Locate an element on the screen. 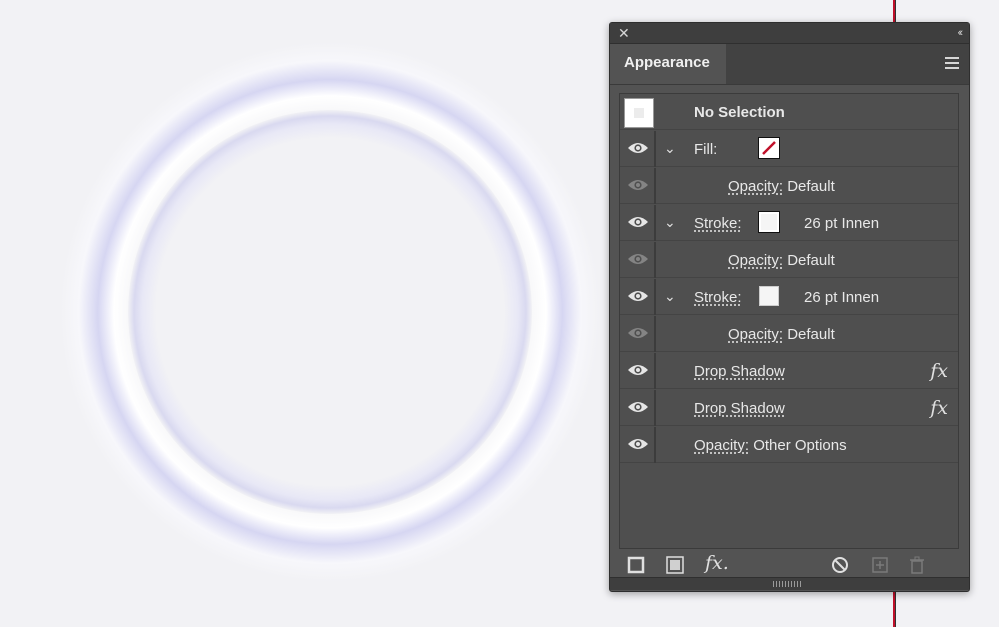 The image size is (999, 627). resize-grip is located at coordinates (789, 583).